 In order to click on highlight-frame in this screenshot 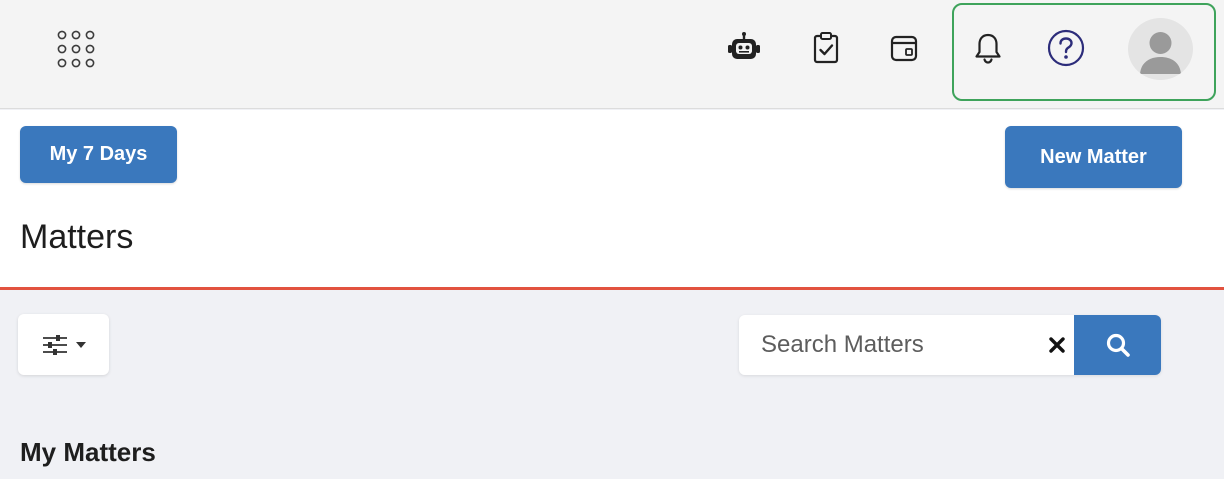, I will do `click(1084, 52)`.